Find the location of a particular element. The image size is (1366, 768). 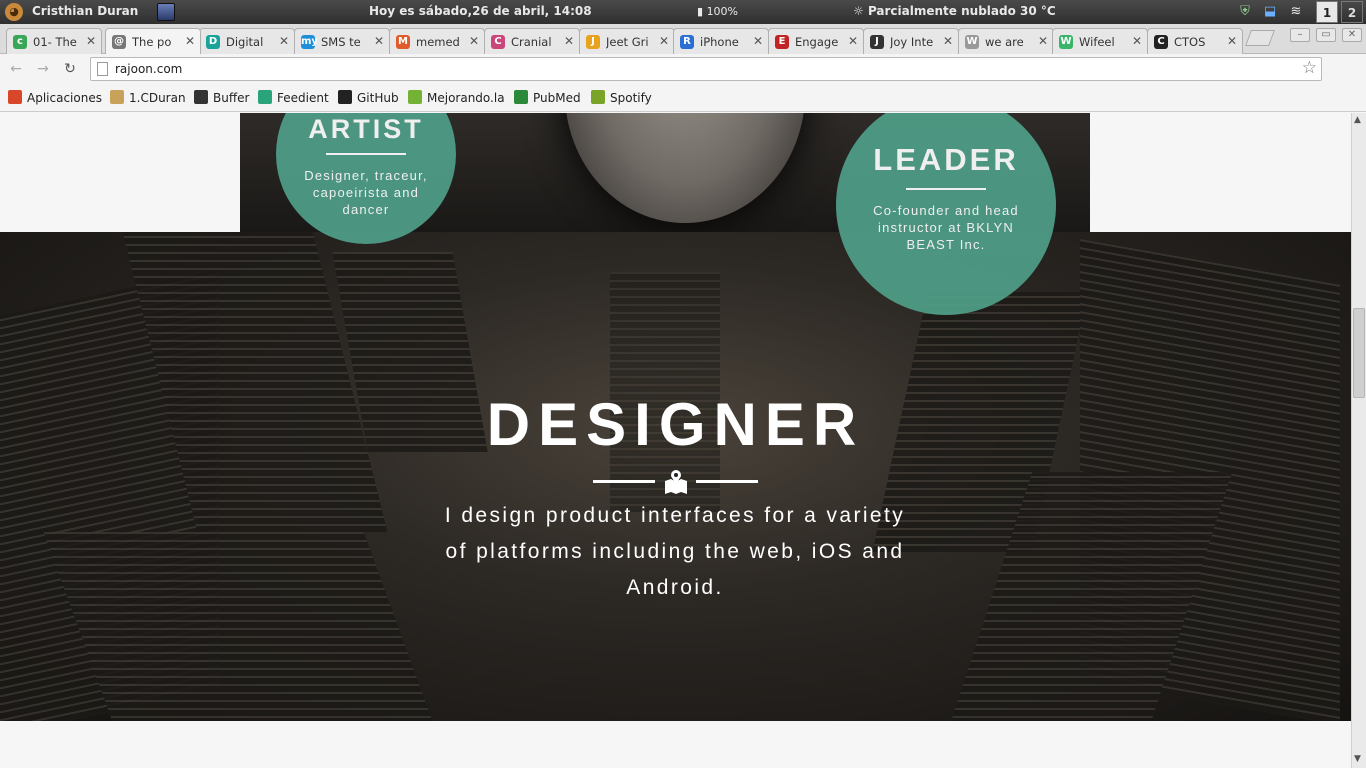

browser-tab: RiPhone ✕ is located at coordinates (721, 41).